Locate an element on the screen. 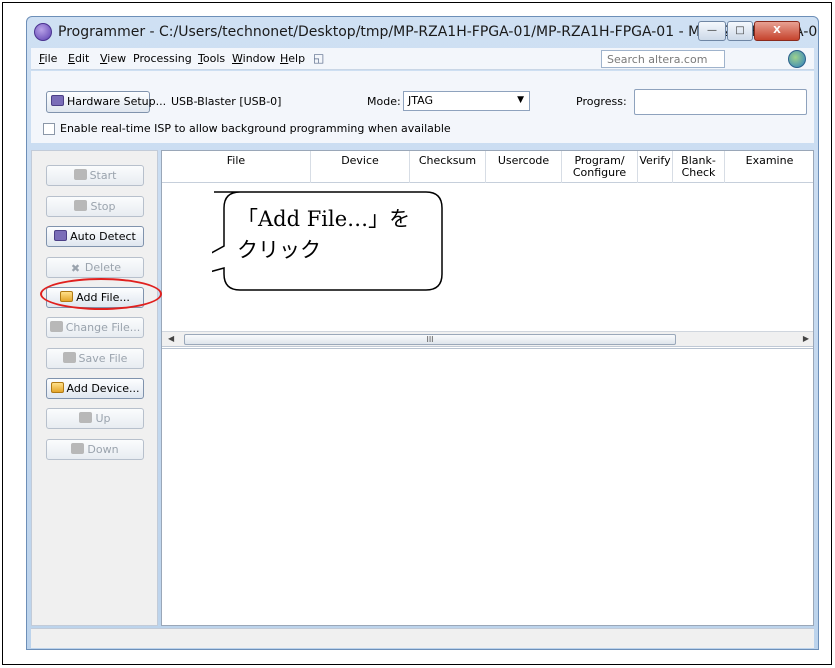 The image size is (835, 668). help-bubble-icon: ◱ is located at coordinates (318, 58).